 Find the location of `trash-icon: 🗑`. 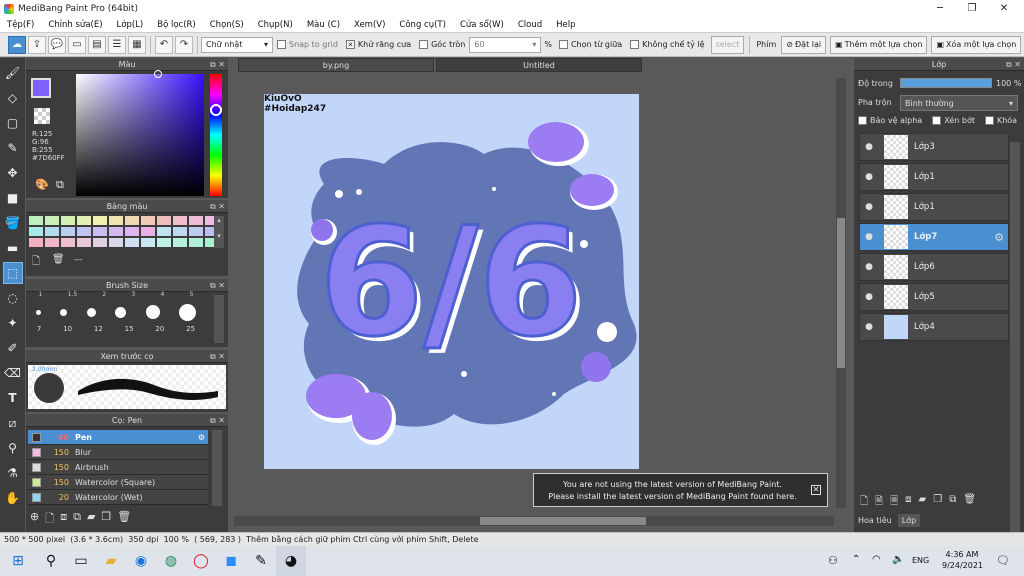

trash-icon: 🗑 is located at coordinates (58, 259).